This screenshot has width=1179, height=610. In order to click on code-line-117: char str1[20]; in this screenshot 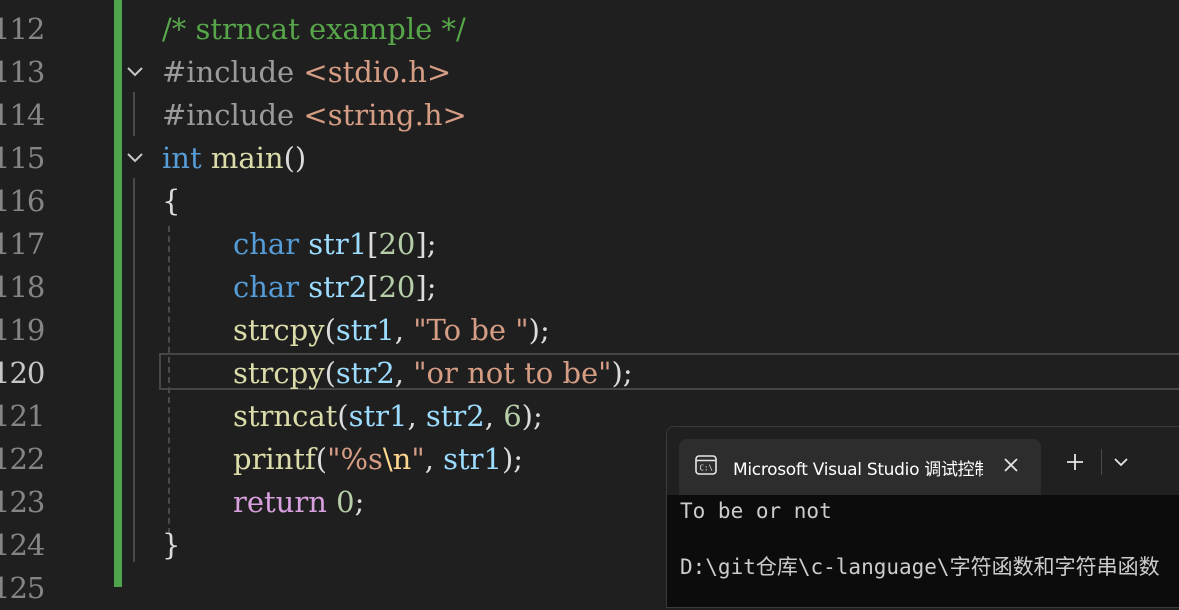, I will do `click(334, 244)`.